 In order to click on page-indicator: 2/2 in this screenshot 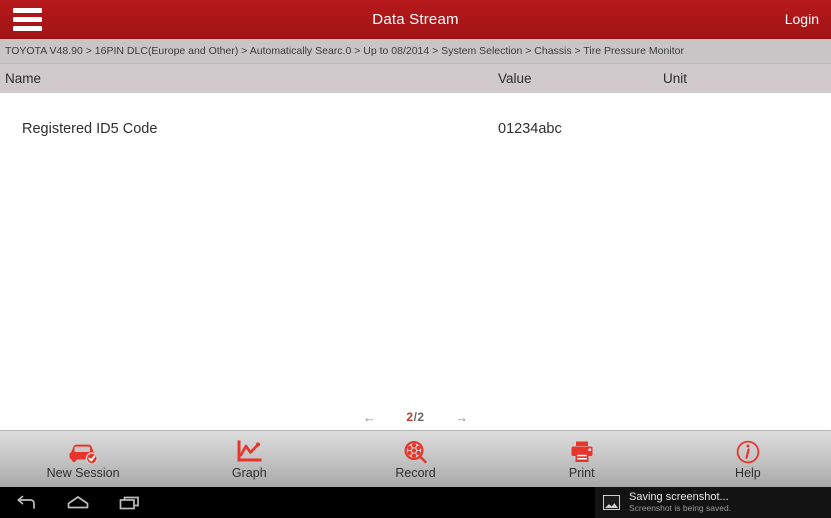, I will do `click(415, 417)`.